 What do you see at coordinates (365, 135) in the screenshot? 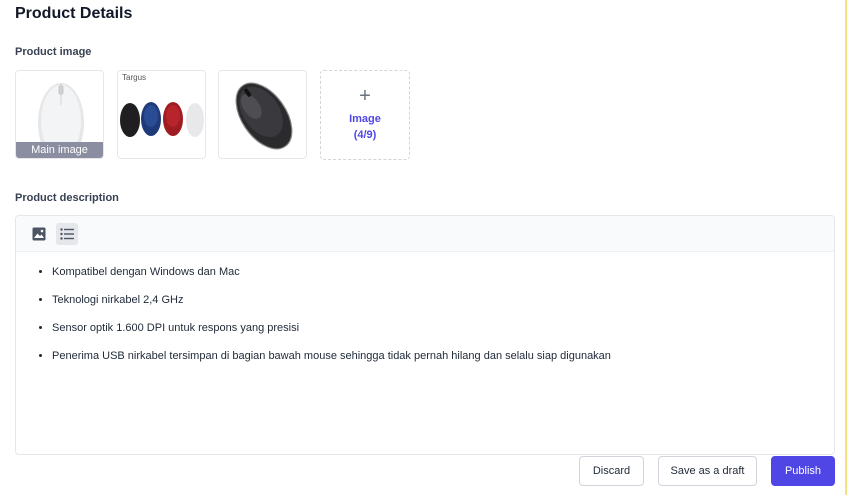
I see `image-count: (4/9)` at bounding box center [365, 135].